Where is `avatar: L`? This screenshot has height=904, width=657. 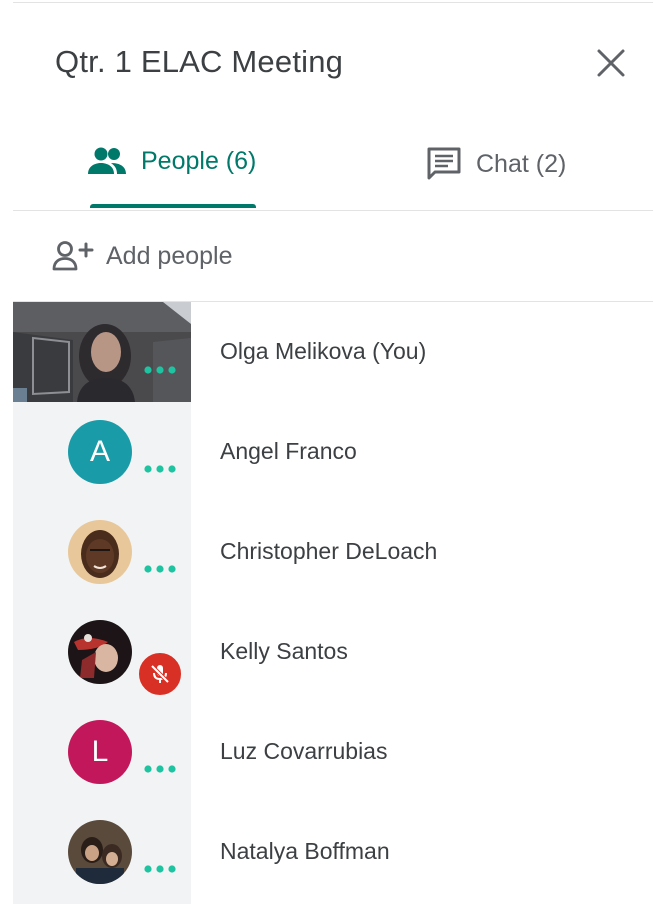 avatar: L is located at coordinates (100, 752).